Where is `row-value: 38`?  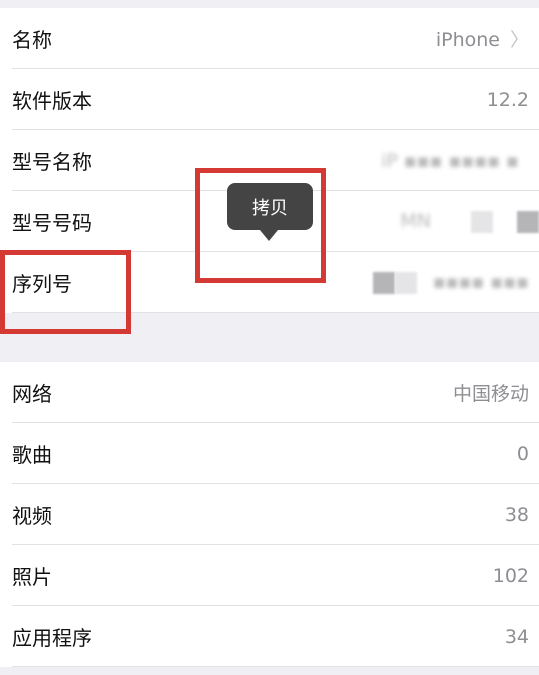
row-value: 38 is located at coordinates (516, 514).